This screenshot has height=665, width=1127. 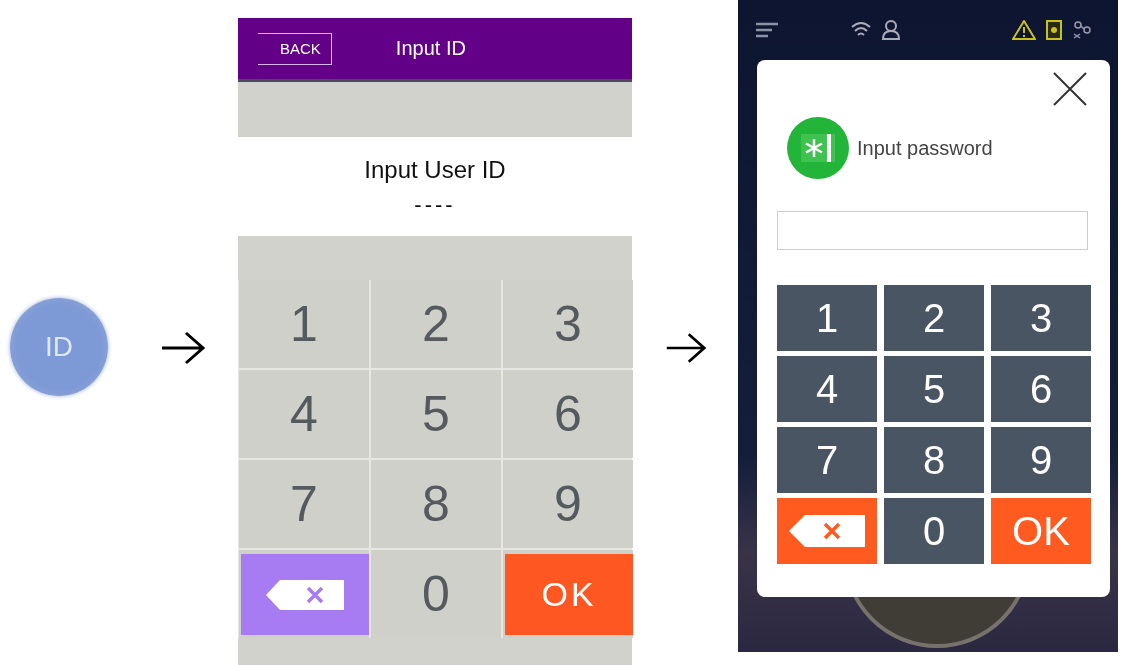 I want to click on warning-icon, so click(x=1024, y=30).